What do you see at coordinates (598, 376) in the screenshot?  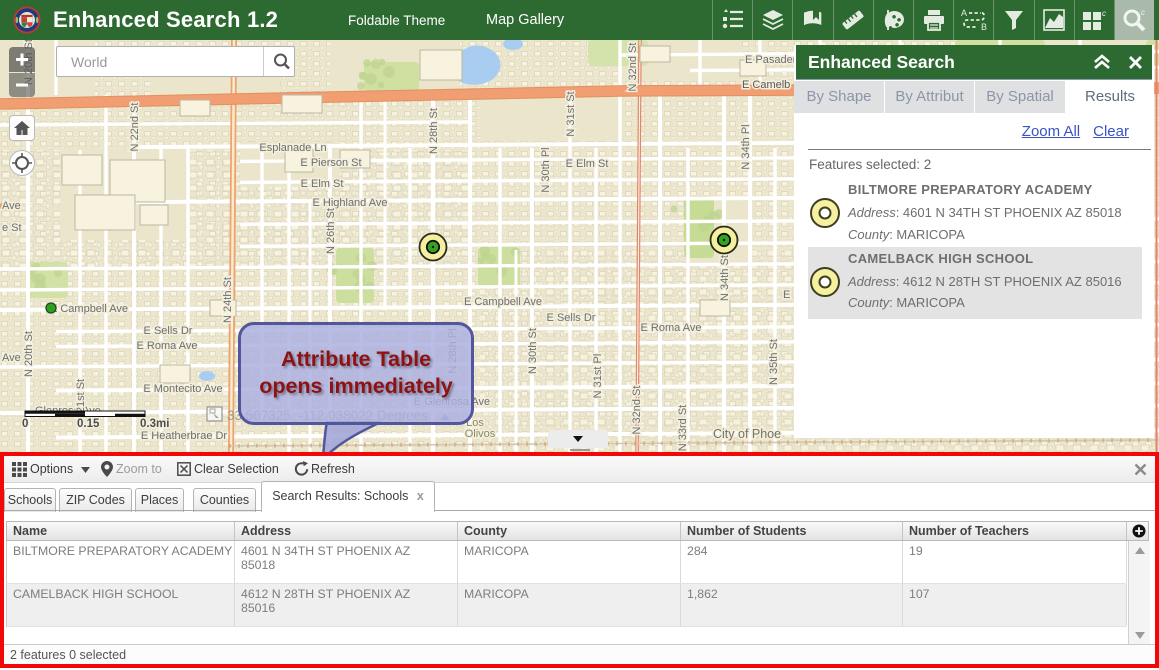 I see `svg-text: N 31st Pl` at bounding box center [598, 376].